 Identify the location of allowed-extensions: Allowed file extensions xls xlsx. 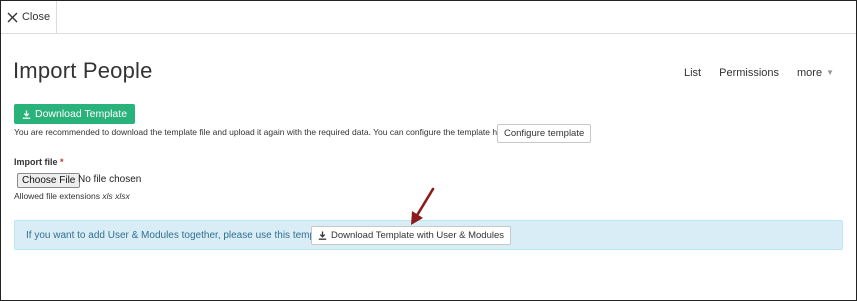
(72, 196).